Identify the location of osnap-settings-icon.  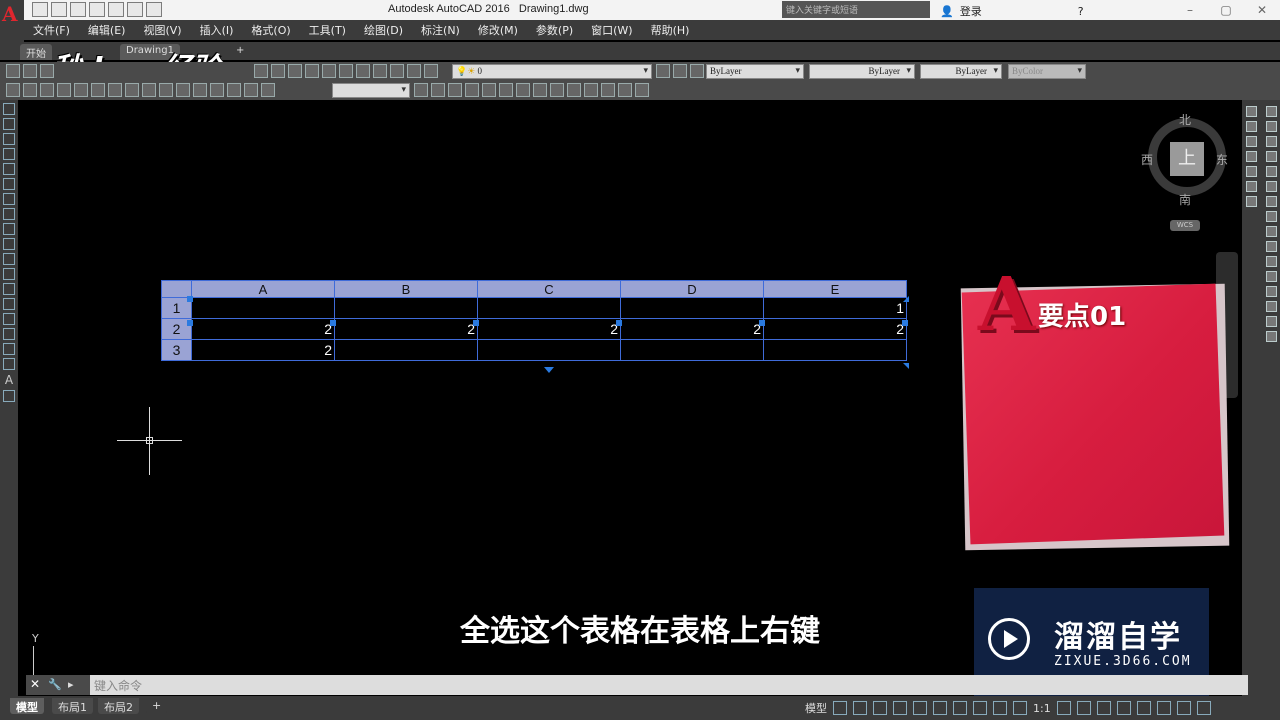
(642, 90).